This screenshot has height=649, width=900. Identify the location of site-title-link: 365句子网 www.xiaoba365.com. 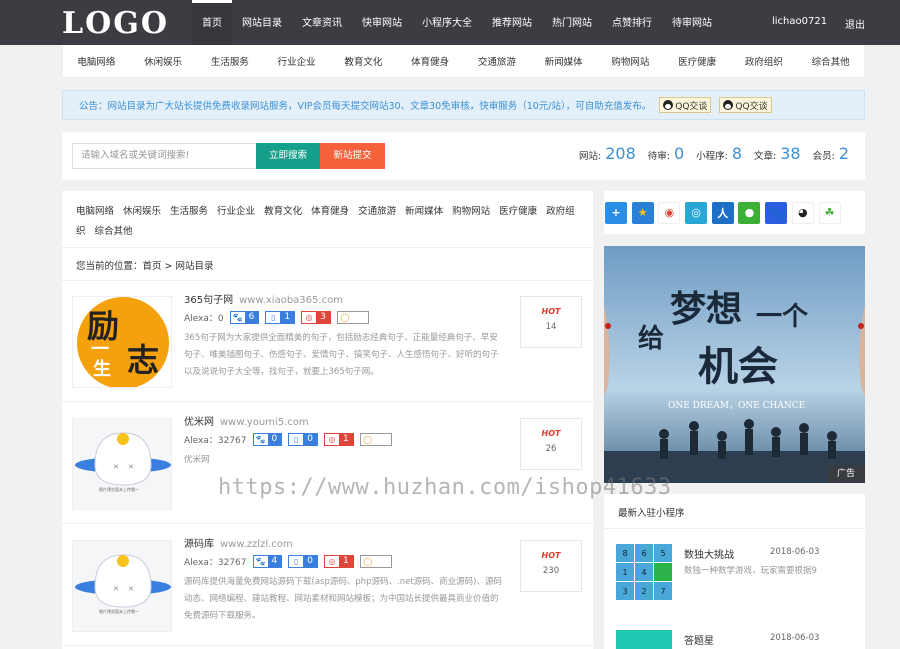
(263, 298).